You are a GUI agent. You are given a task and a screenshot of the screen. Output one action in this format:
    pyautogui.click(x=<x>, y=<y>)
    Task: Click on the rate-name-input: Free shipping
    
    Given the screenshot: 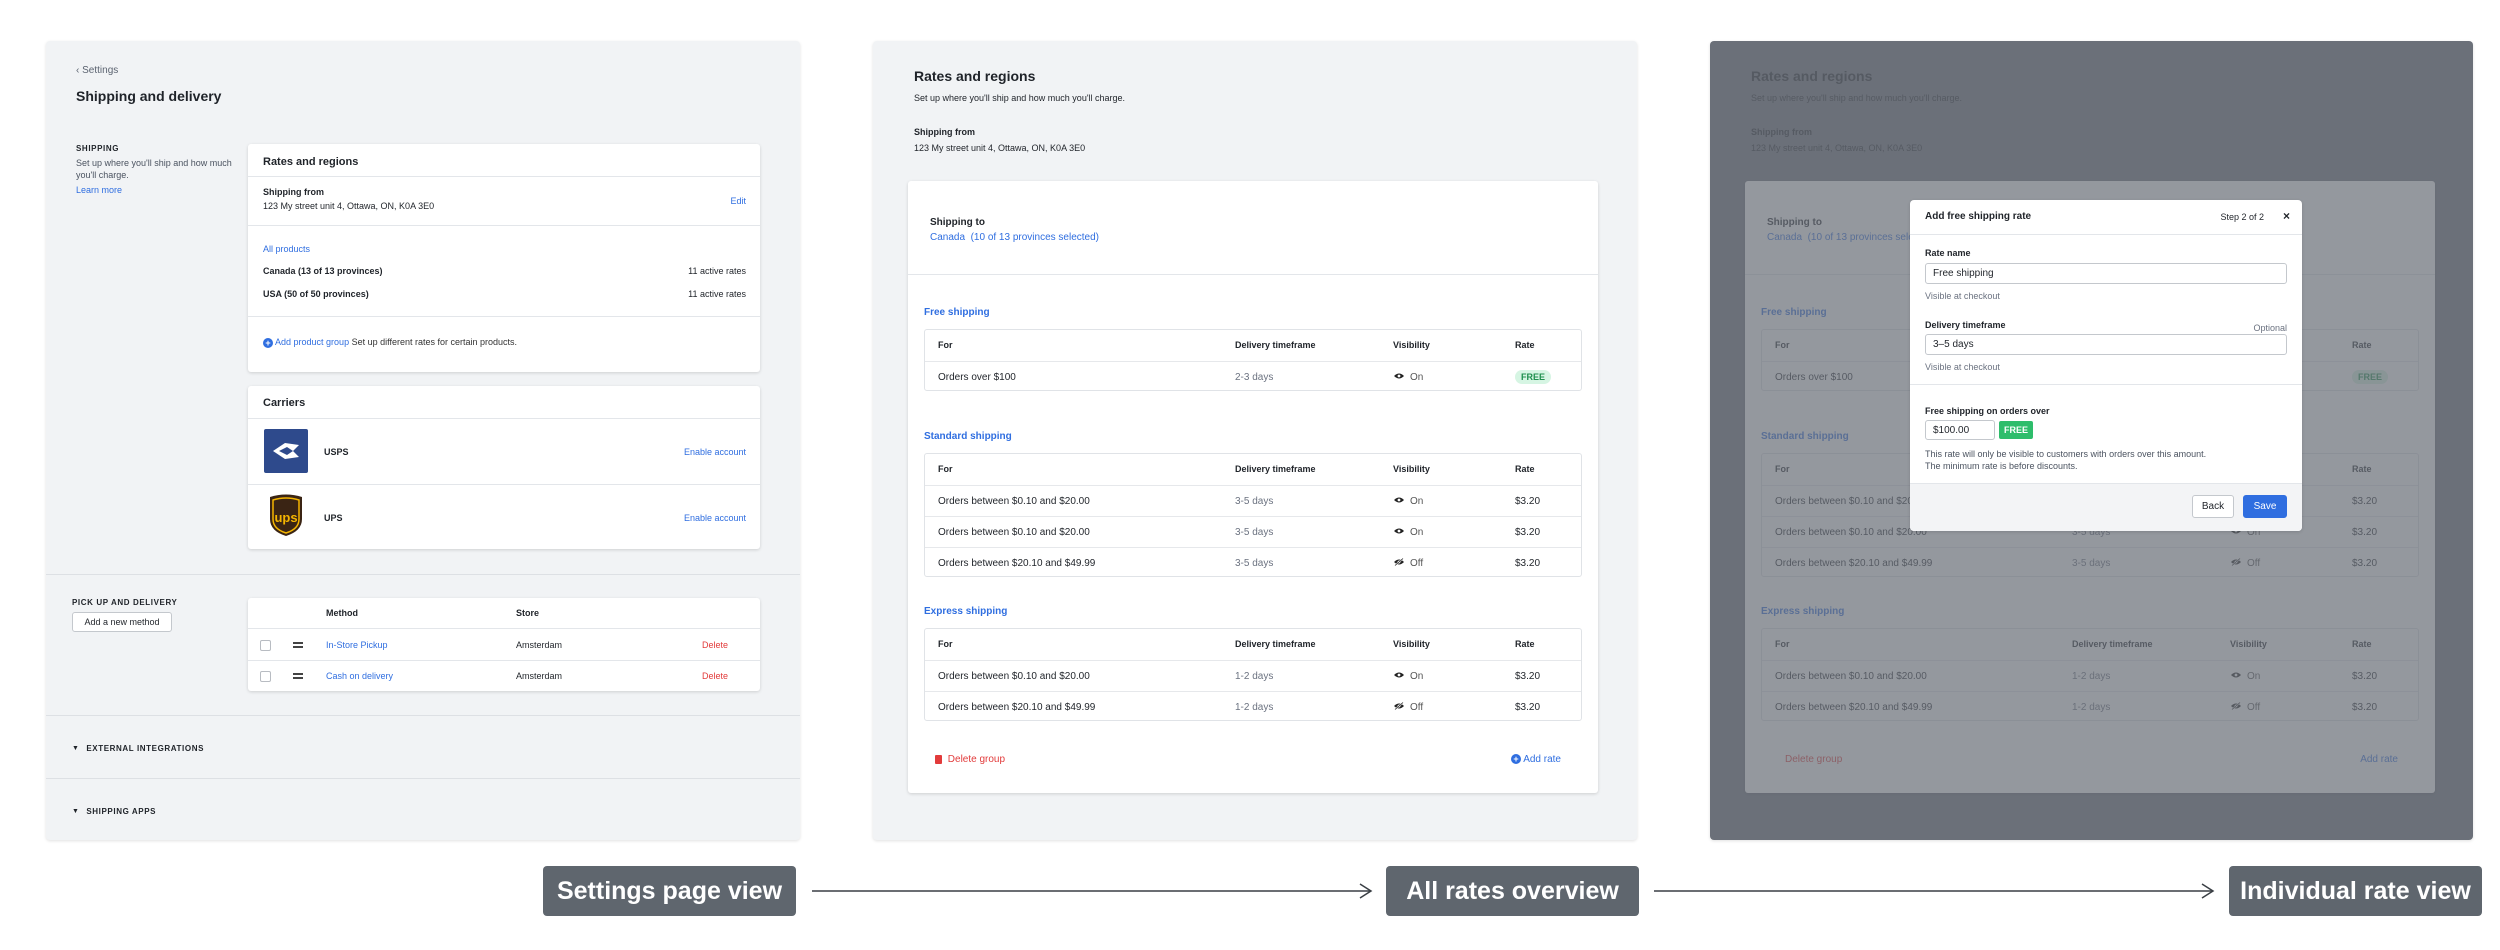 What is the action you would take?
    pyautogui.click(x=2106, y=273)
    